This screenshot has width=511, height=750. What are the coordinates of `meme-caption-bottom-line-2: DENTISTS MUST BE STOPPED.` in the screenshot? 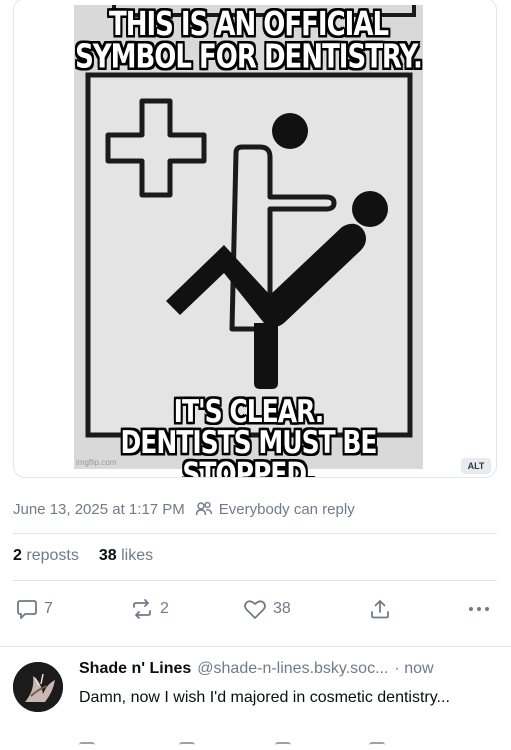 It's located at (249, 451).